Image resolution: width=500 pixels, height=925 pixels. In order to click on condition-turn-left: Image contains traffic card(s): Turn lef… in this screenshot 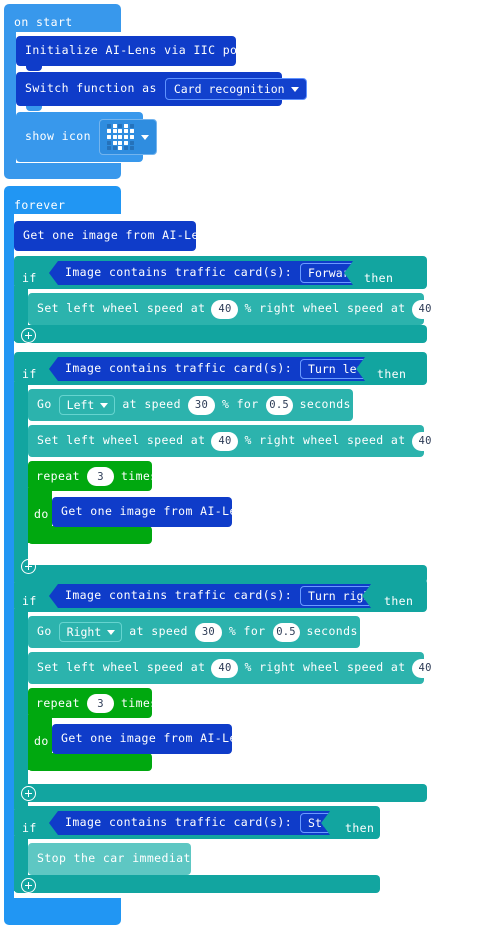, I will do `click(207, 369)`.